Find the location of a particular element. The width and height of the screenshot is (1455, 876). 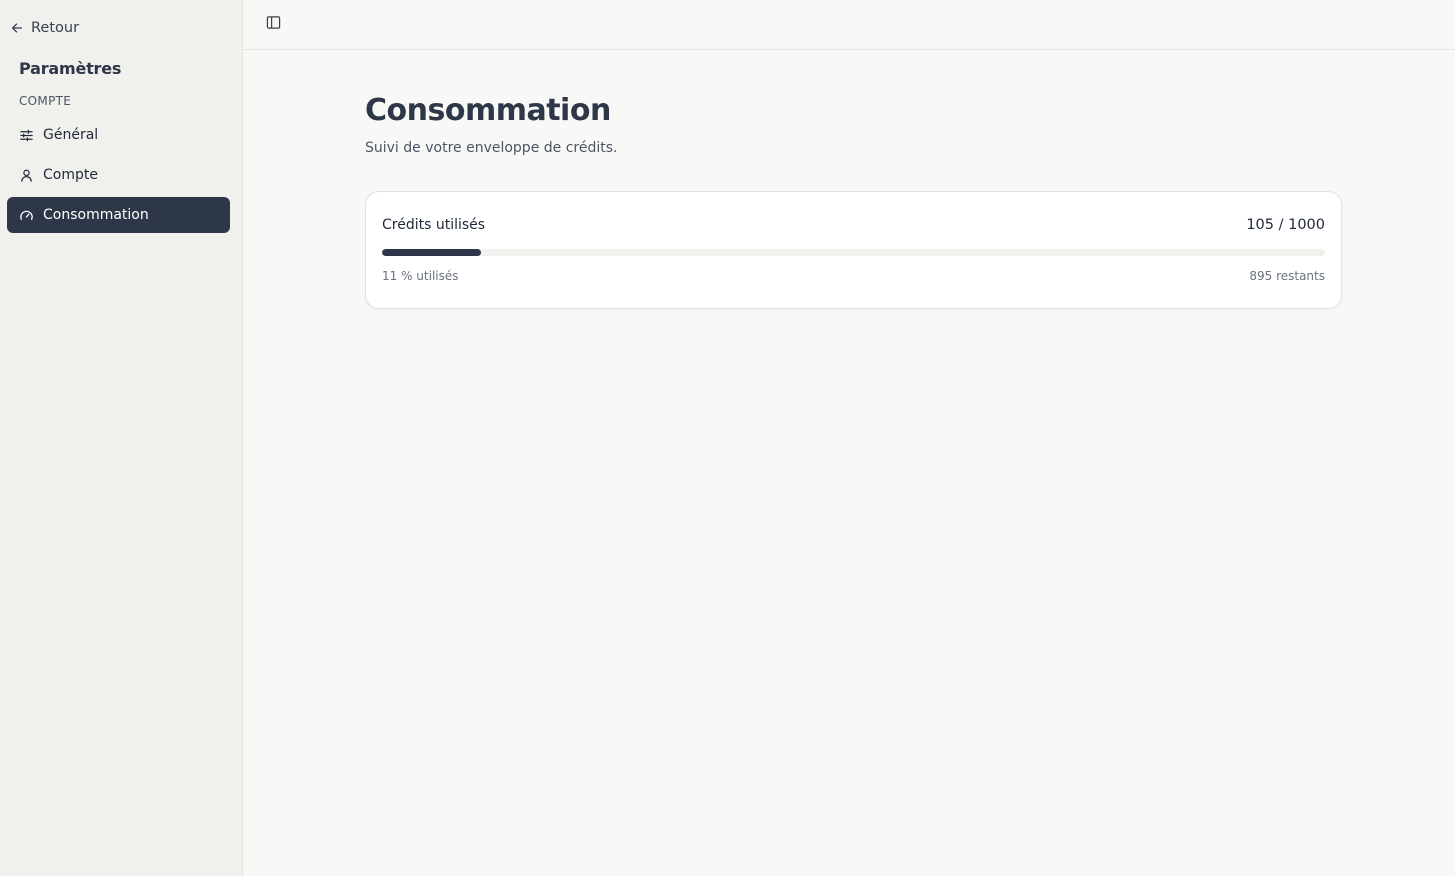

back-link-label: Retour is located at coordinates (55, 28).